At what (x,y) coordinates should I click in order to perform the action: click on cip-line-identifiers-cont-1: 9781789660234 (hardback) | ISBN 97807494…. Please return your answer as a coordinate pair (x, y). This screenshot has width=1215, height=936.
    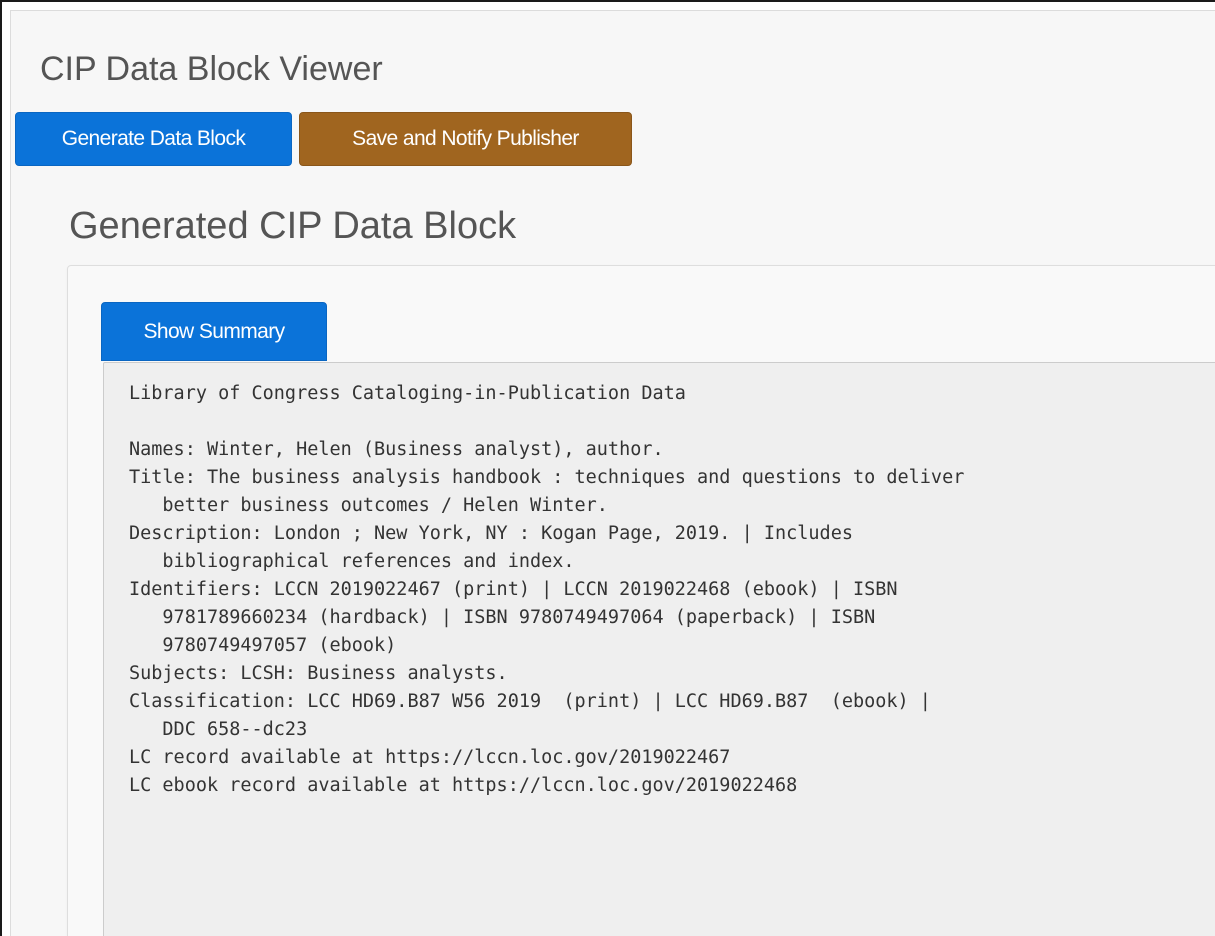
    Looking at the image, I should click on (502, 617).